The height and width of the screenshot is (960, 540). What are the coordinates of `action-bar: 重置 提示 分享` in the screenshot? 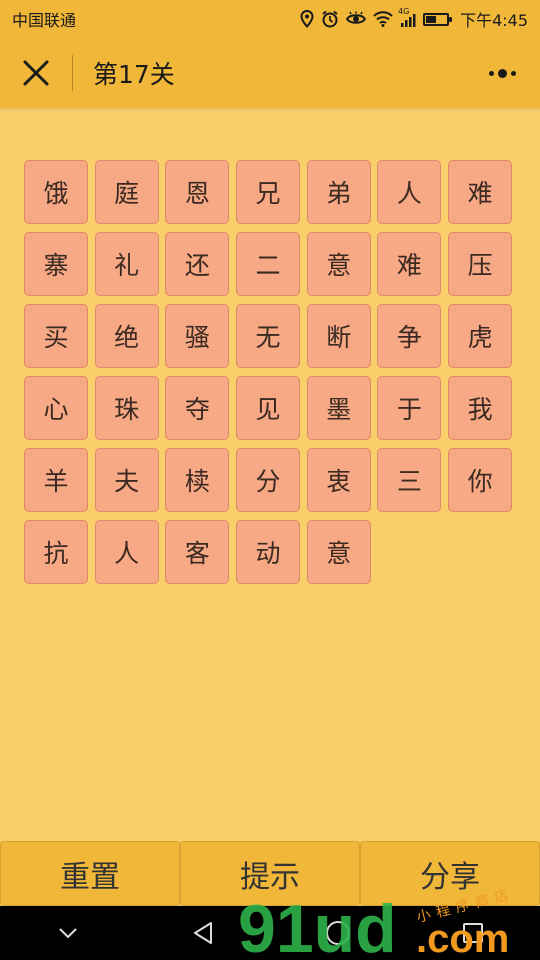 It's located at (270, 873).